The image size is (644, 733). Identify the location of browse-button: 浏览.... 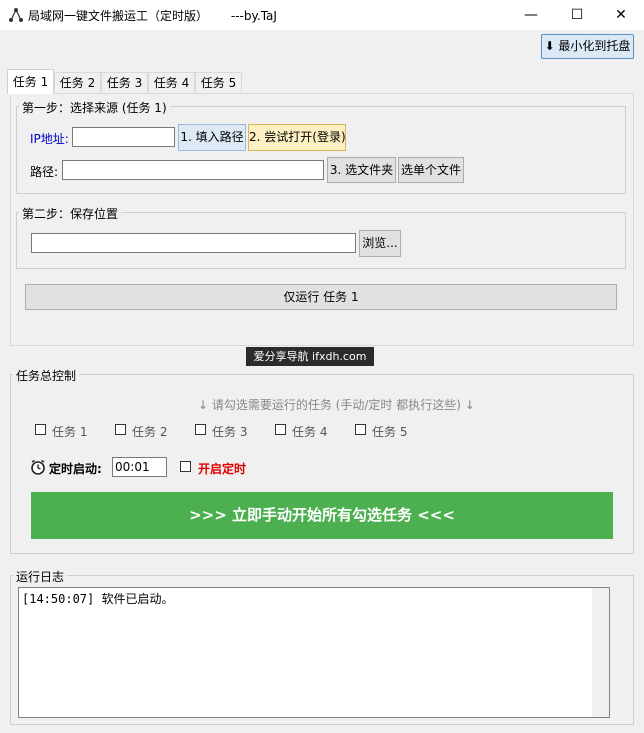
(380, 243).